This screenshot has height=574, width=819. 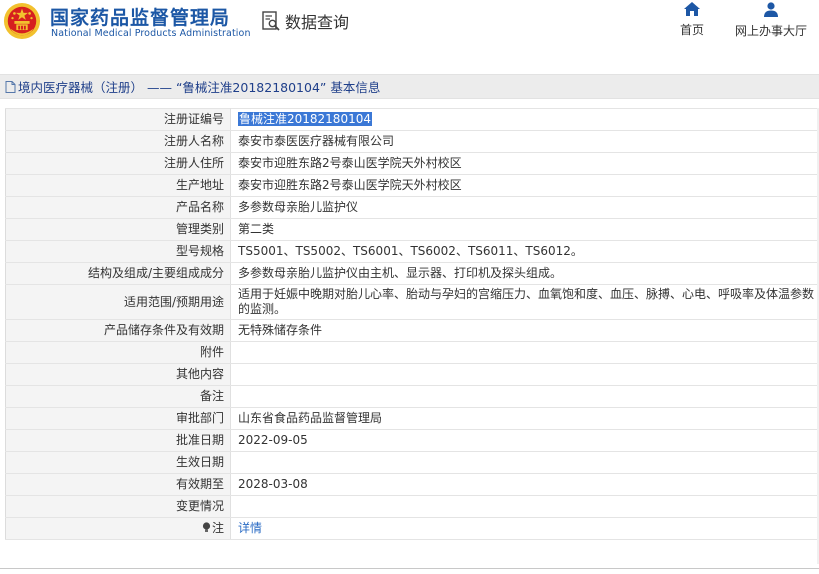 What do you see at coordinates (524, 141) in the screenshot?
I see `field-value: 泰安市泰医医疗器械有限公司` at bounding box center [524, 141].